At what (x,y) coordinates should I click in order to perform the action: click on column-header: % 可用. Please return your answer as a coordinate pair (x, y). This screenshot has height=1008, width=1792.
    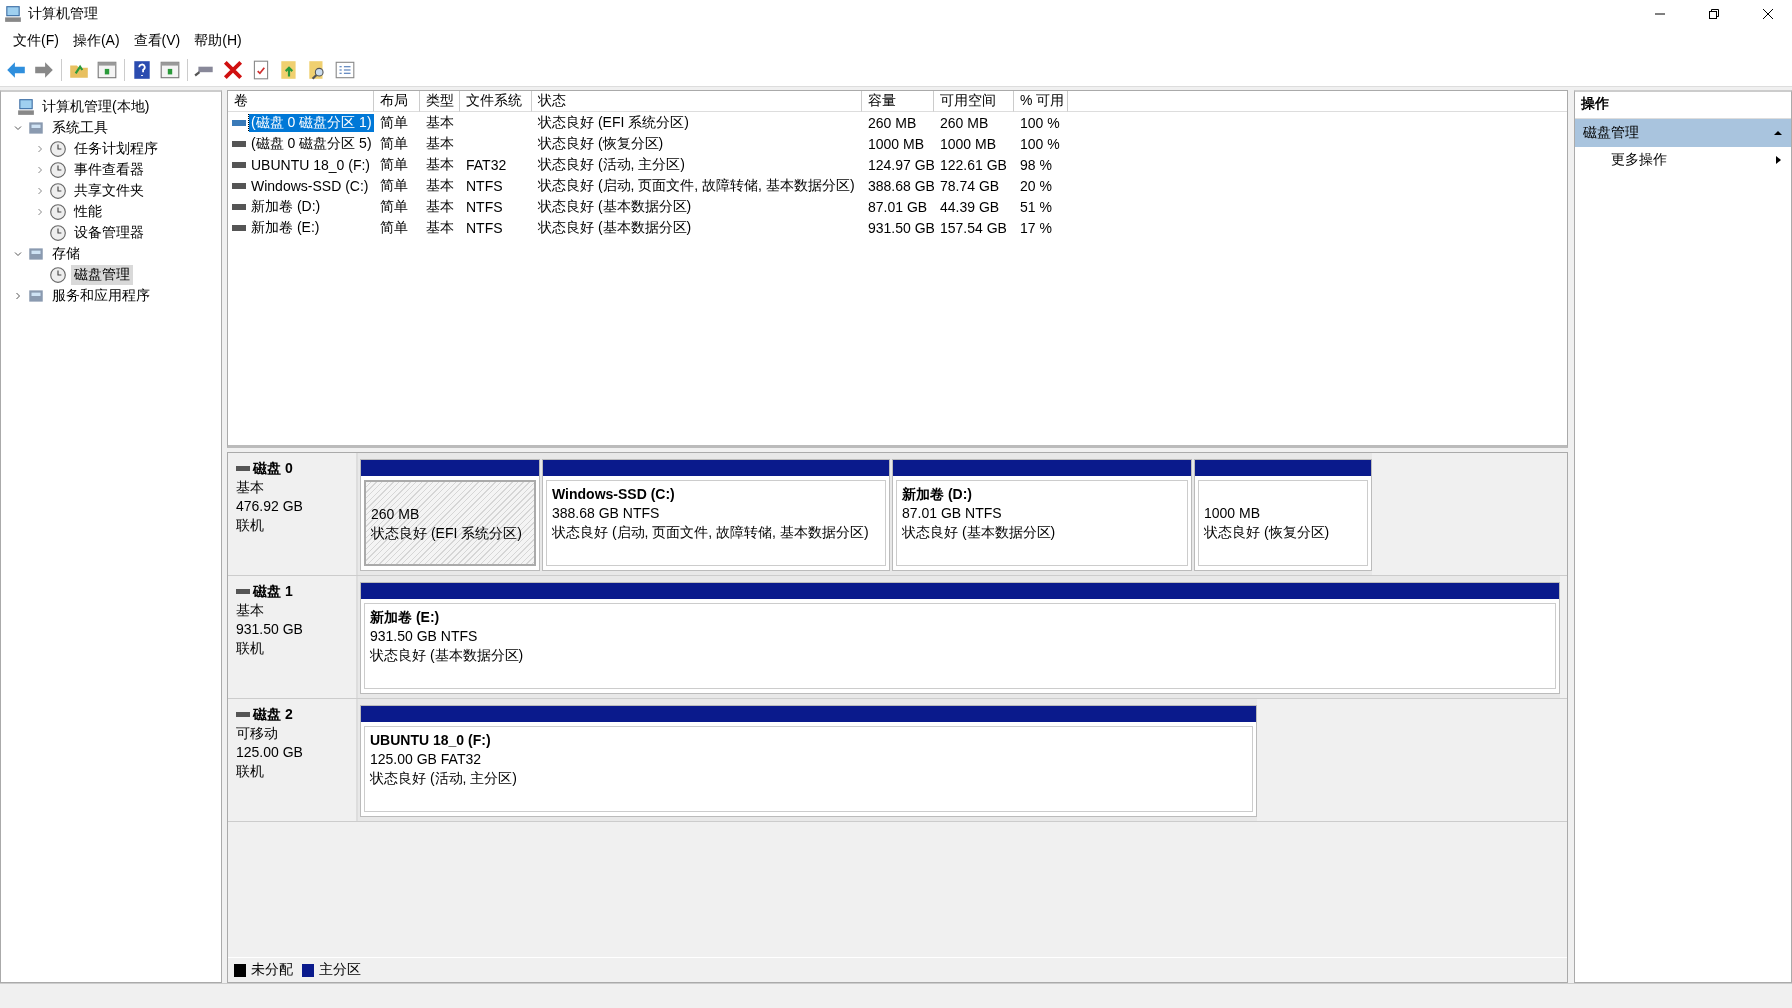
    Looking at the image, I should click on (1041, 101).